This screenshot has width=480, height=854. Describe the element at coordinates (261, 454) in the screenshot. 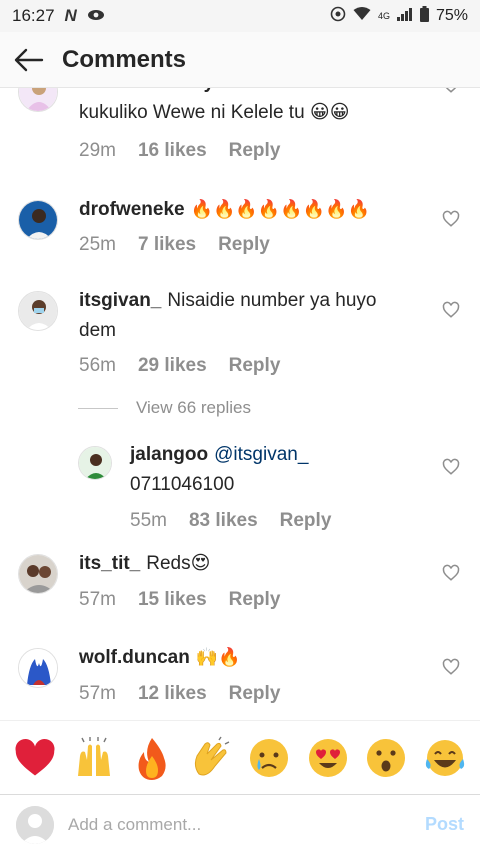

I see `mention-link: @itsgivan_` at that location.